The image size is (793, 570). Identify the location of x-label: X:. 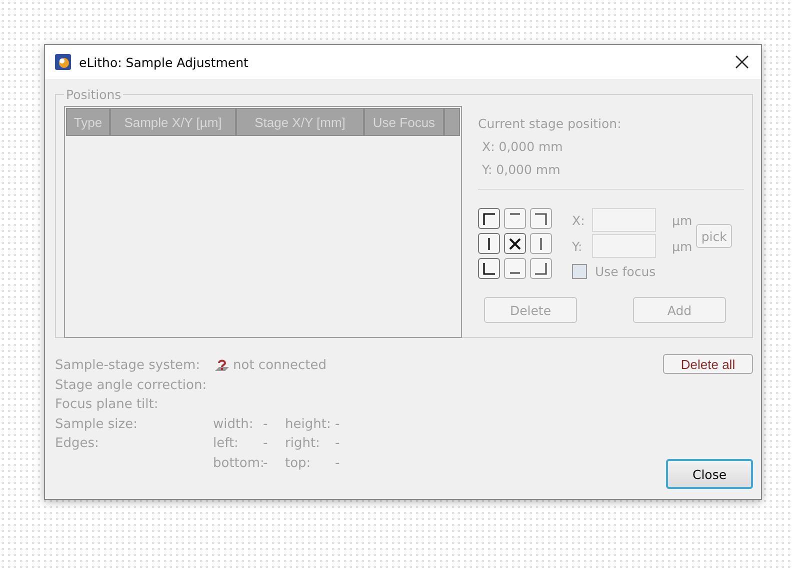
(579, 220).